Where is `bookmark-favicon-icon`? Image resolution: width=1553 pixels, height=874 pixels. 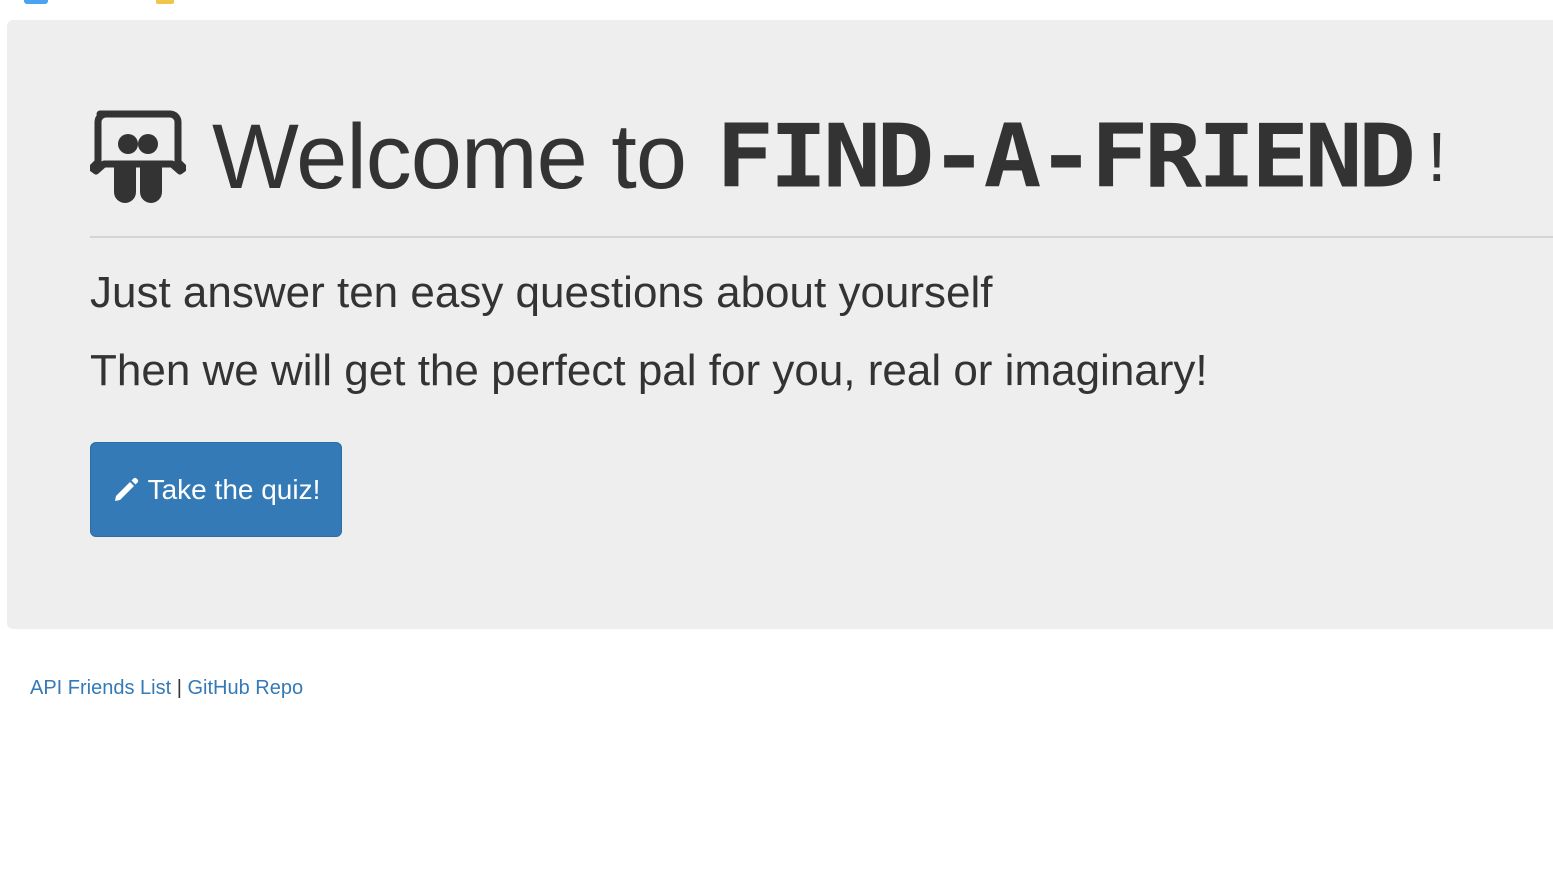 bookmark-favicon-icon is located at coordinates (36, 2).